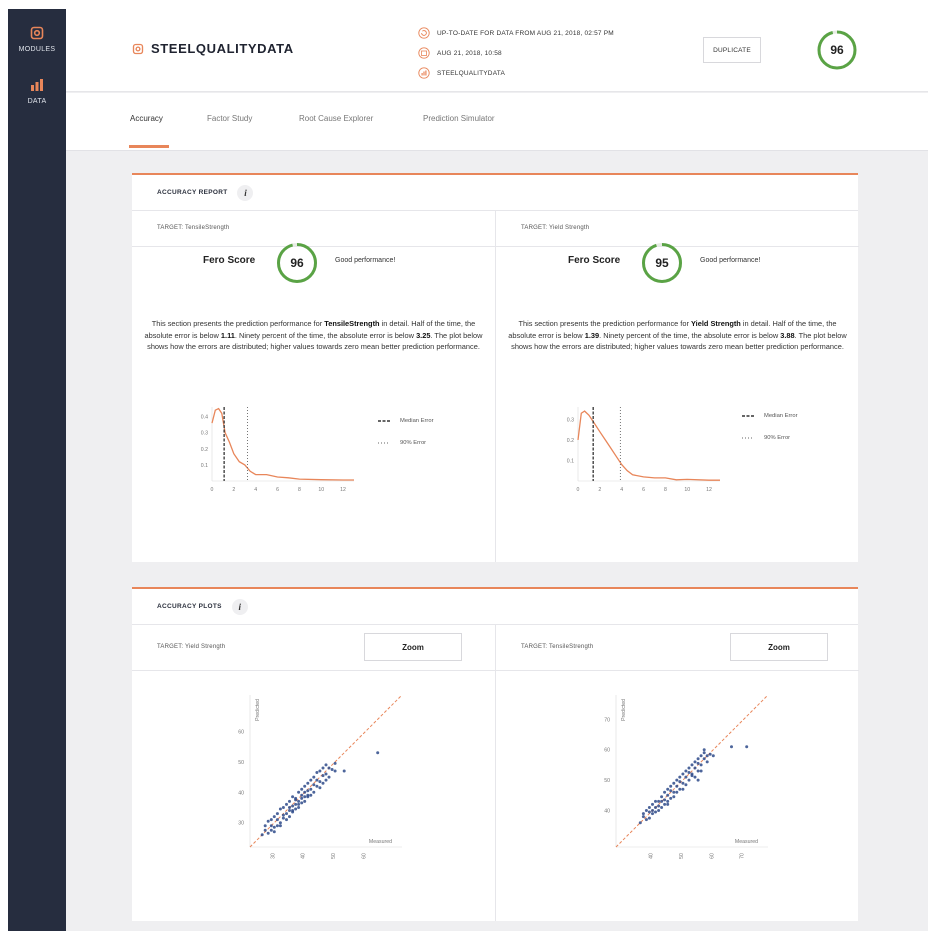 The image size is (936, 940). What do you see at coordinates (837, 50) in the screenshot?
I see `score-value: 96` at bounding box center [837, 50].